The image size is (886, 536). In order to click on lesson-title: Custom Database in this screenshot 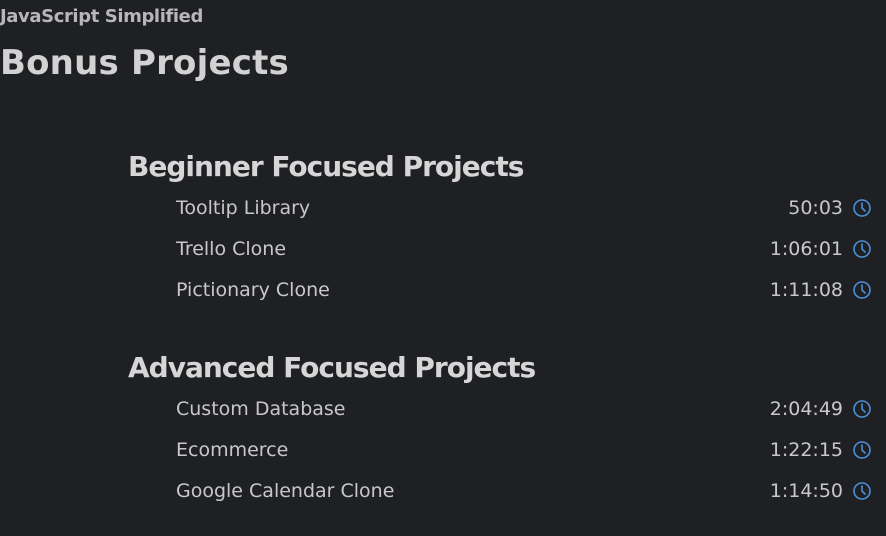, I will do `click(261, 409)`.